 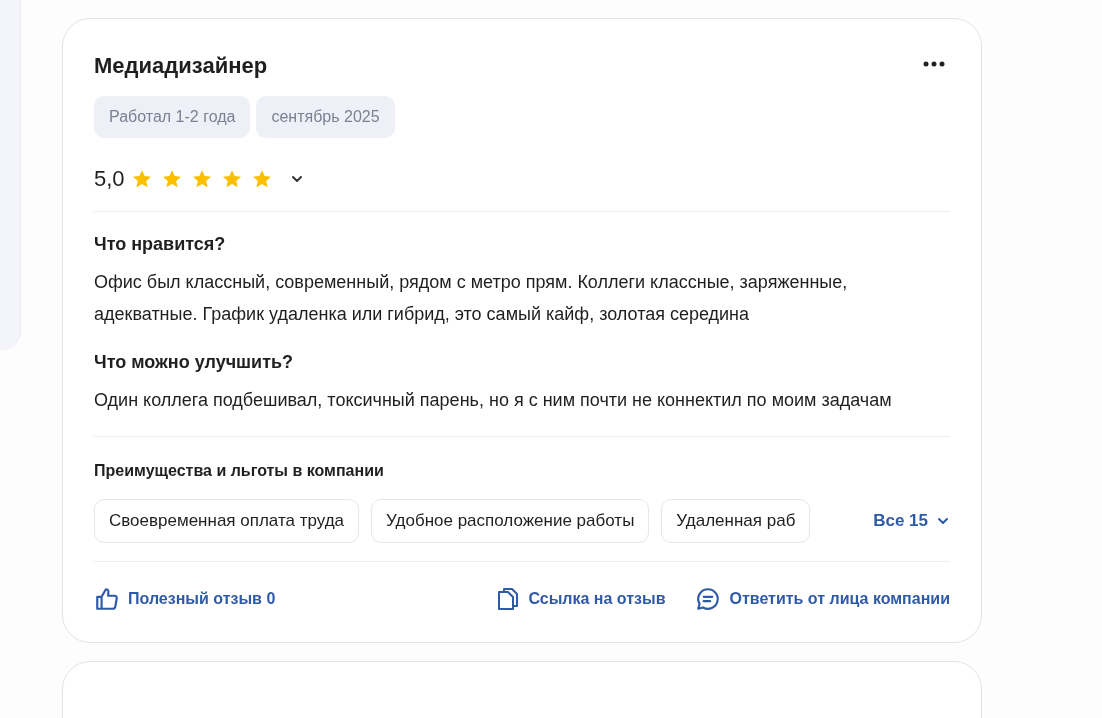 What do you see at coordinates (934, 64) in the screenshot?
I see `more-options-icon` at bounding box center [934, 64].